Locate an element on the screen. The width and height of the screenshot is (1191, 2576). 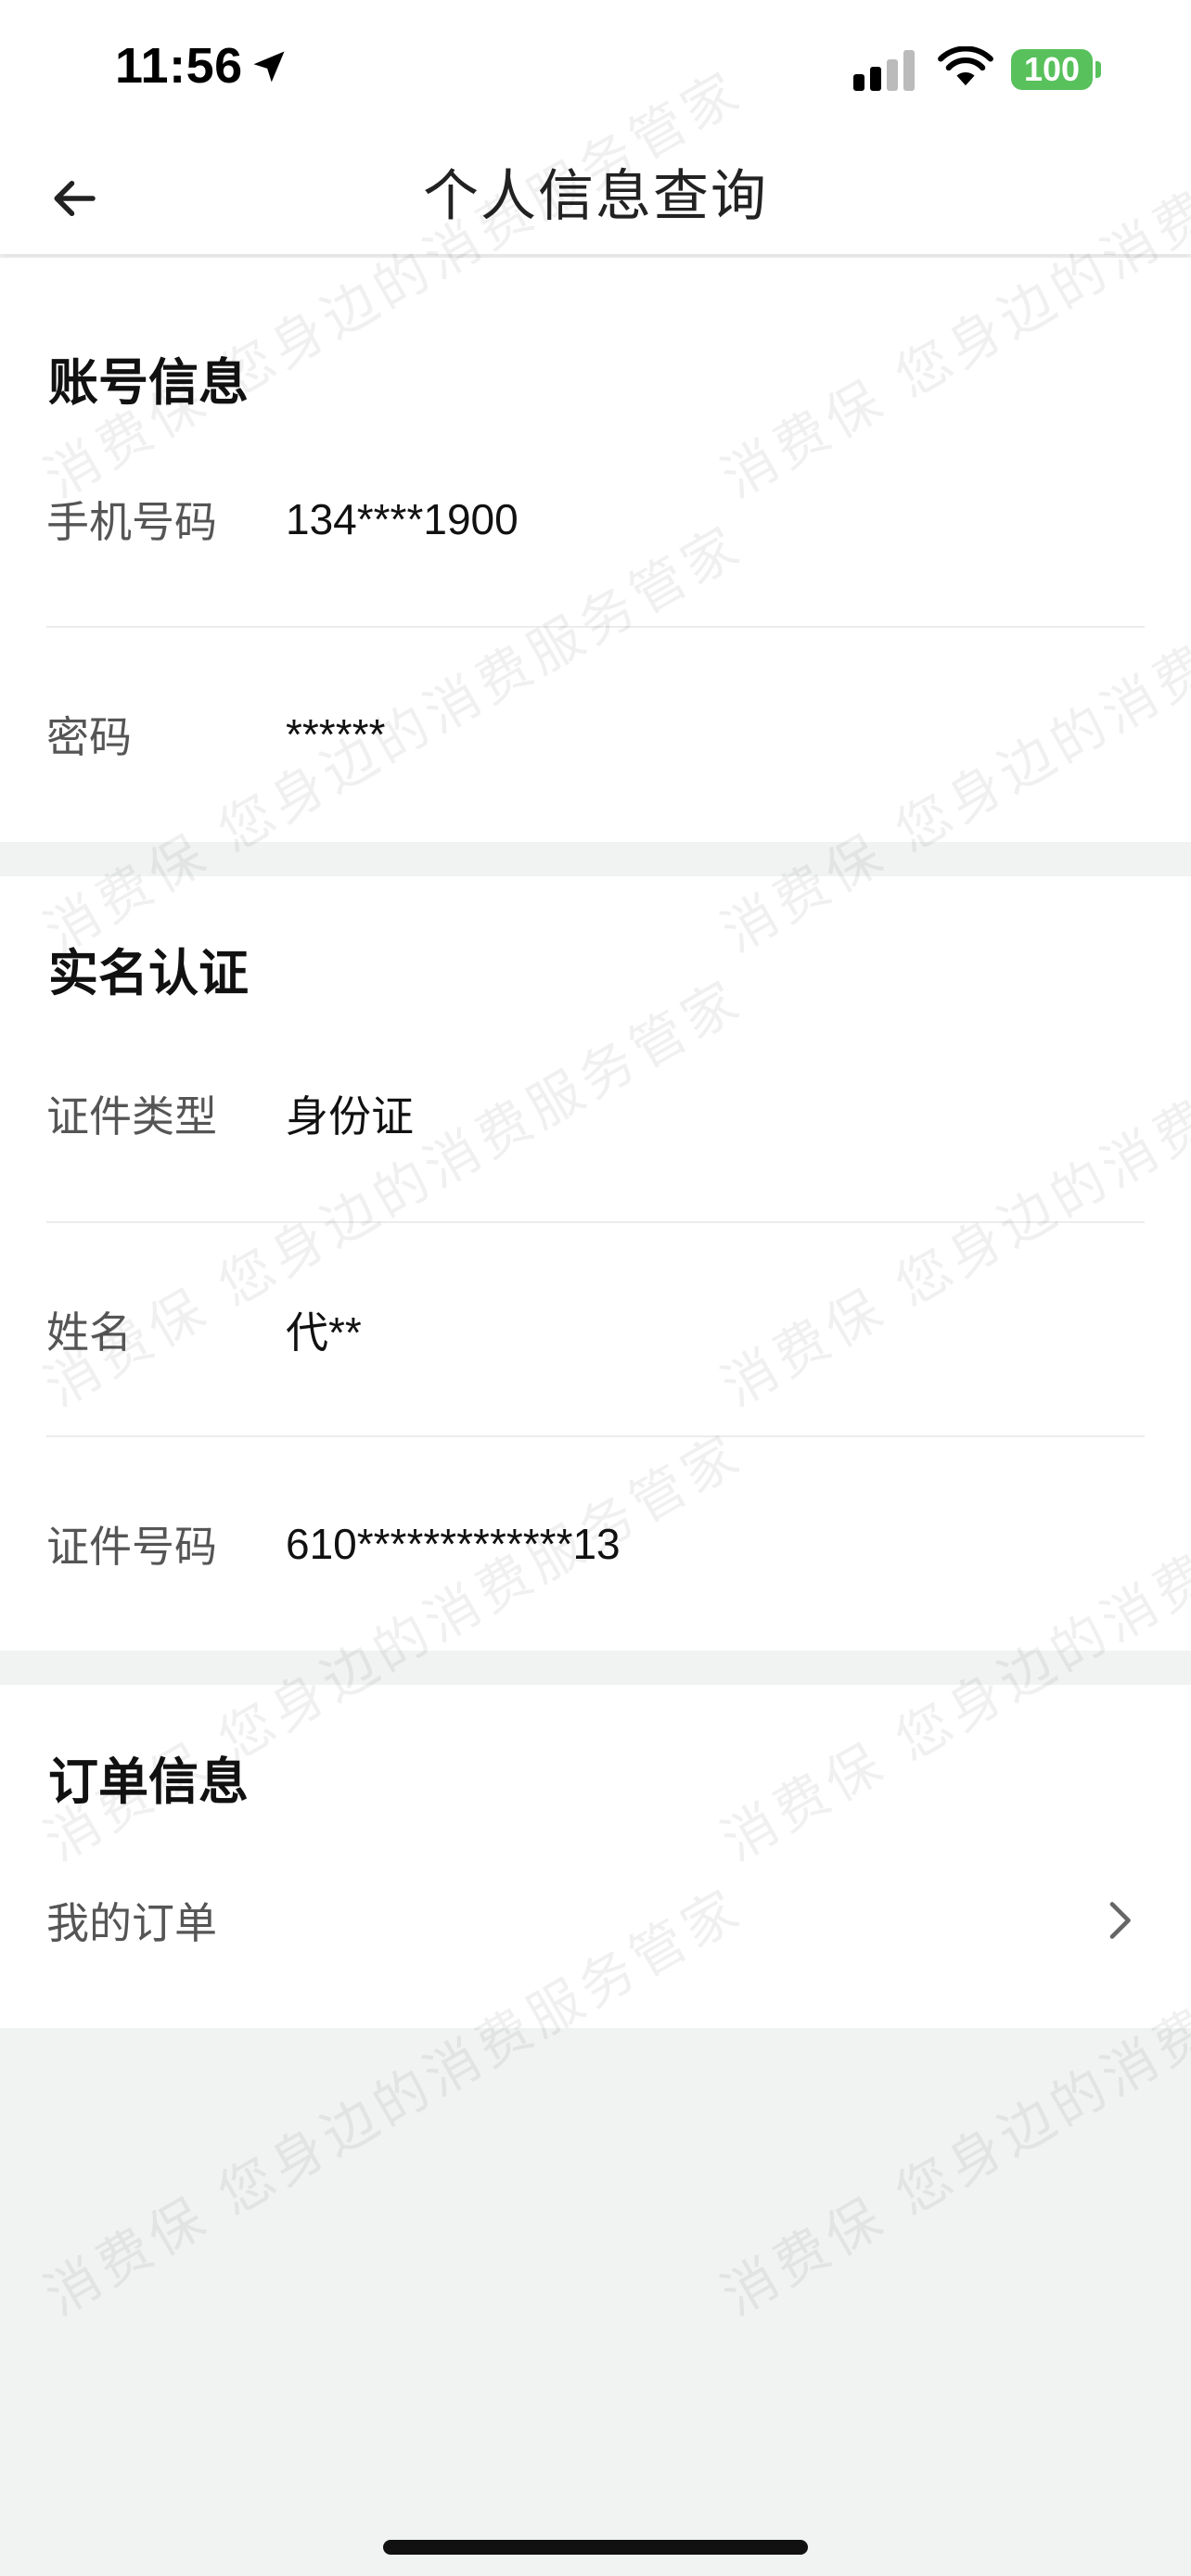
chevron-right-icon is located at coordinates (1120, 1920).